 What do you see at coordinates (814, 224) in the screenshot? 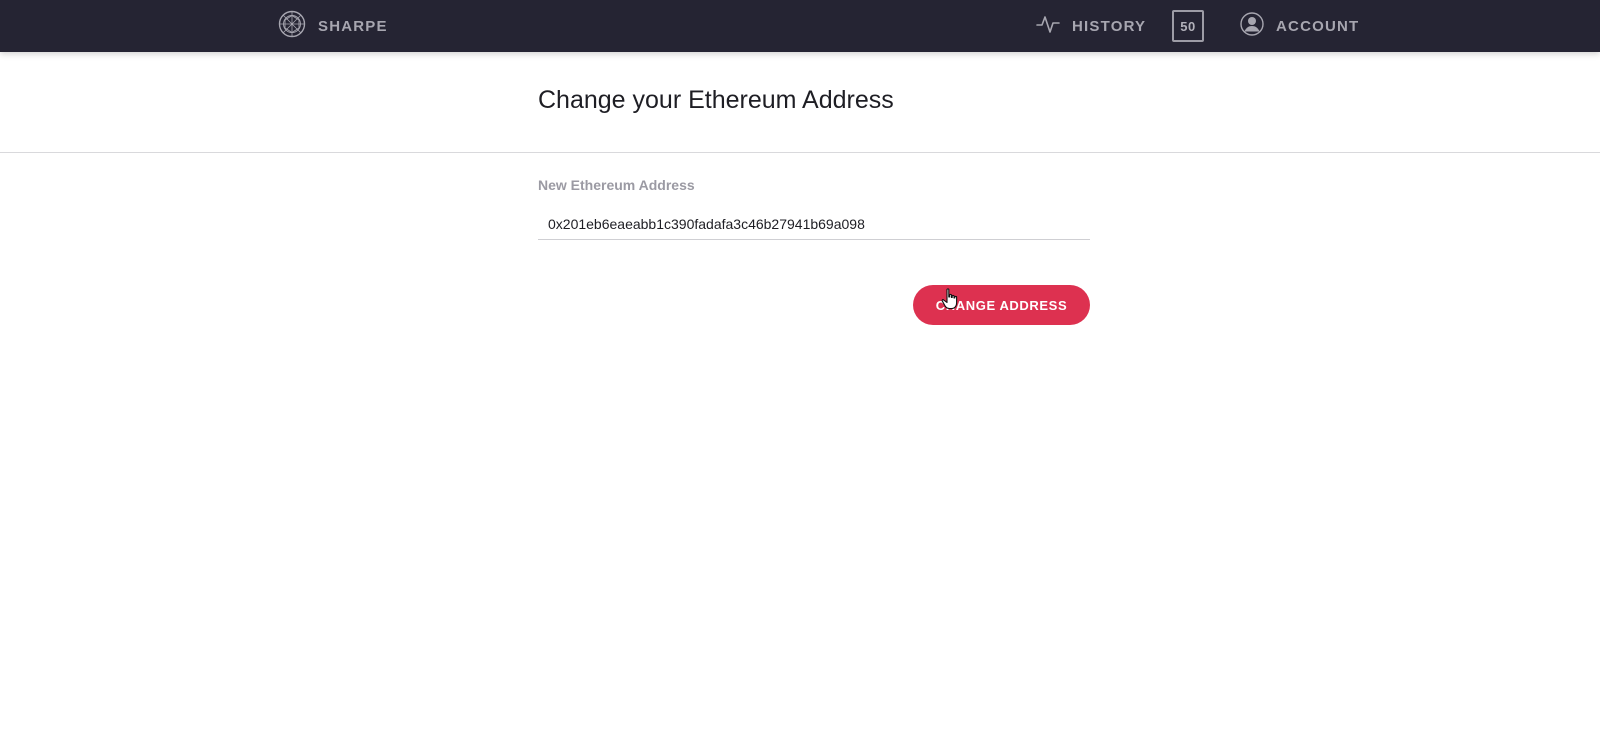
I see `ethereum-address-input` at bounding box center [814, 224].